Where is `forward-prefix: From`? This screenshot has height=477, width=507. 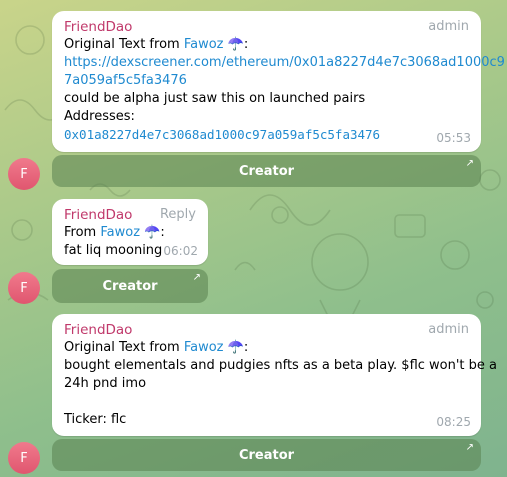 forward-prefix: From is located at coordinates (80, 232).